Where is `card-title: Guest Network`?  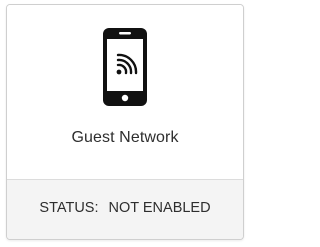 card-title: Guest Network is located at coordinates (125, 137).